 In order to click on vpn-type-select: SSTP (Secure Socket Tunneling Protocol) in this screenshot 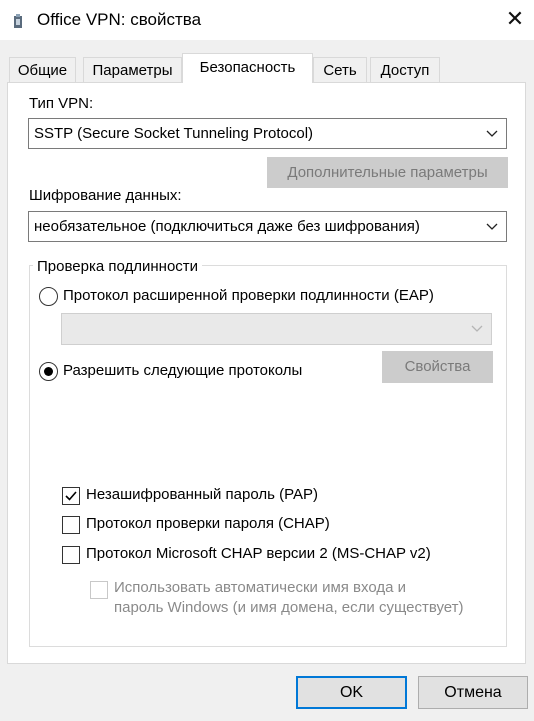, I will do `click(267, 133)`.